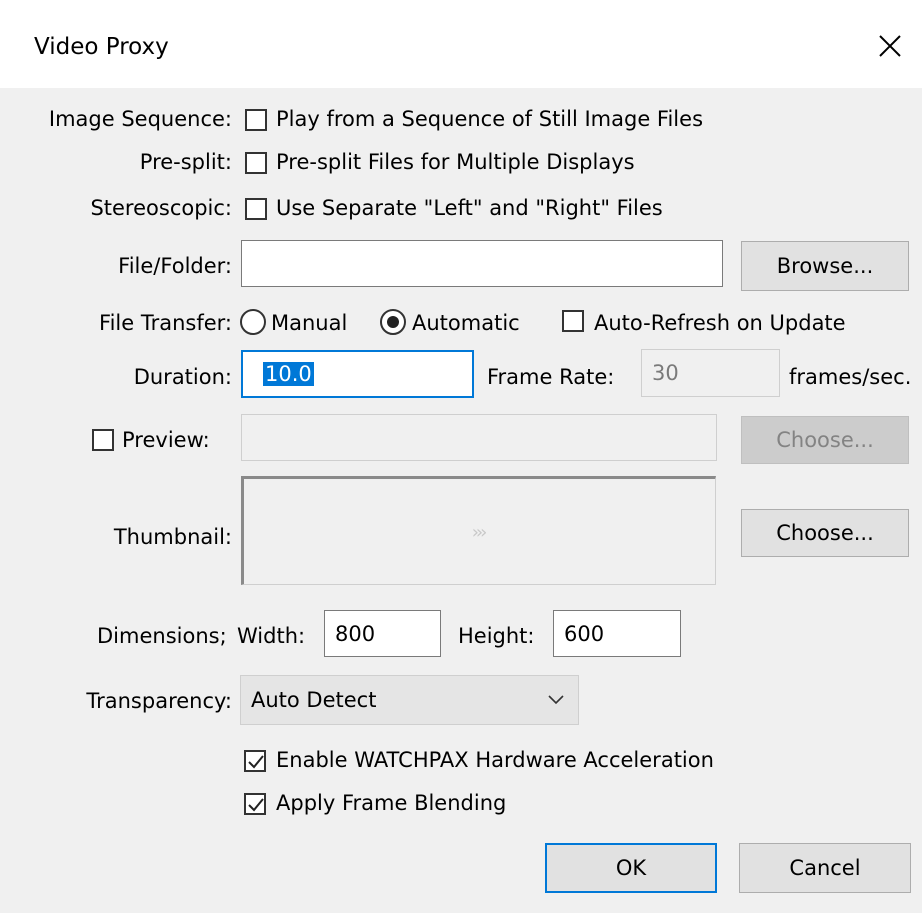 This screenshot has height=913, width=922. What do you see at coordinates (631, 868) in the screenshot?
I see `ok-button: OK` at bounding box center [631, 868].